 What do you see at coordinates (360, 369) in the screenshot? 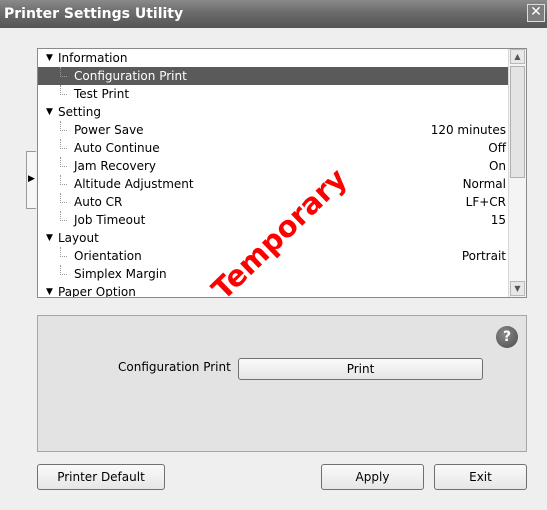
I see `print-button: Print` at bounding box center [360, 369].